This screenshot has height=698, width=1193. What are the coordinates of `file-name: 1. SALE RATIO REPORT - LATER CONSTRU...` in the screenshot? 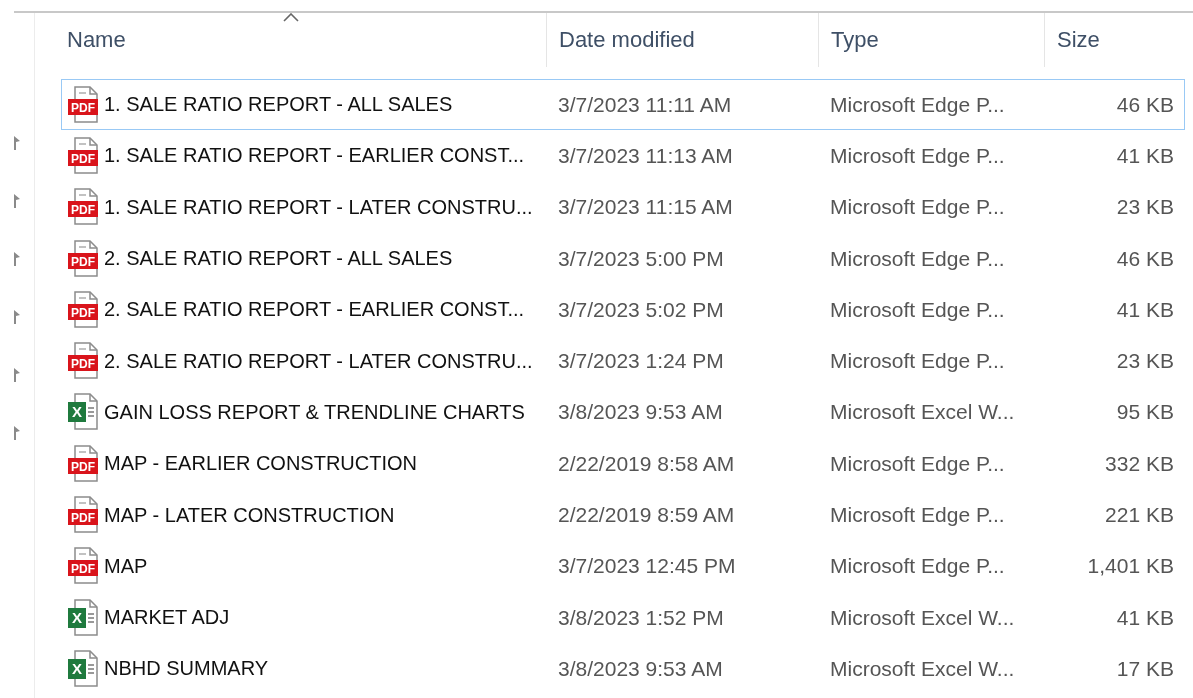 It's located at (318, 207).